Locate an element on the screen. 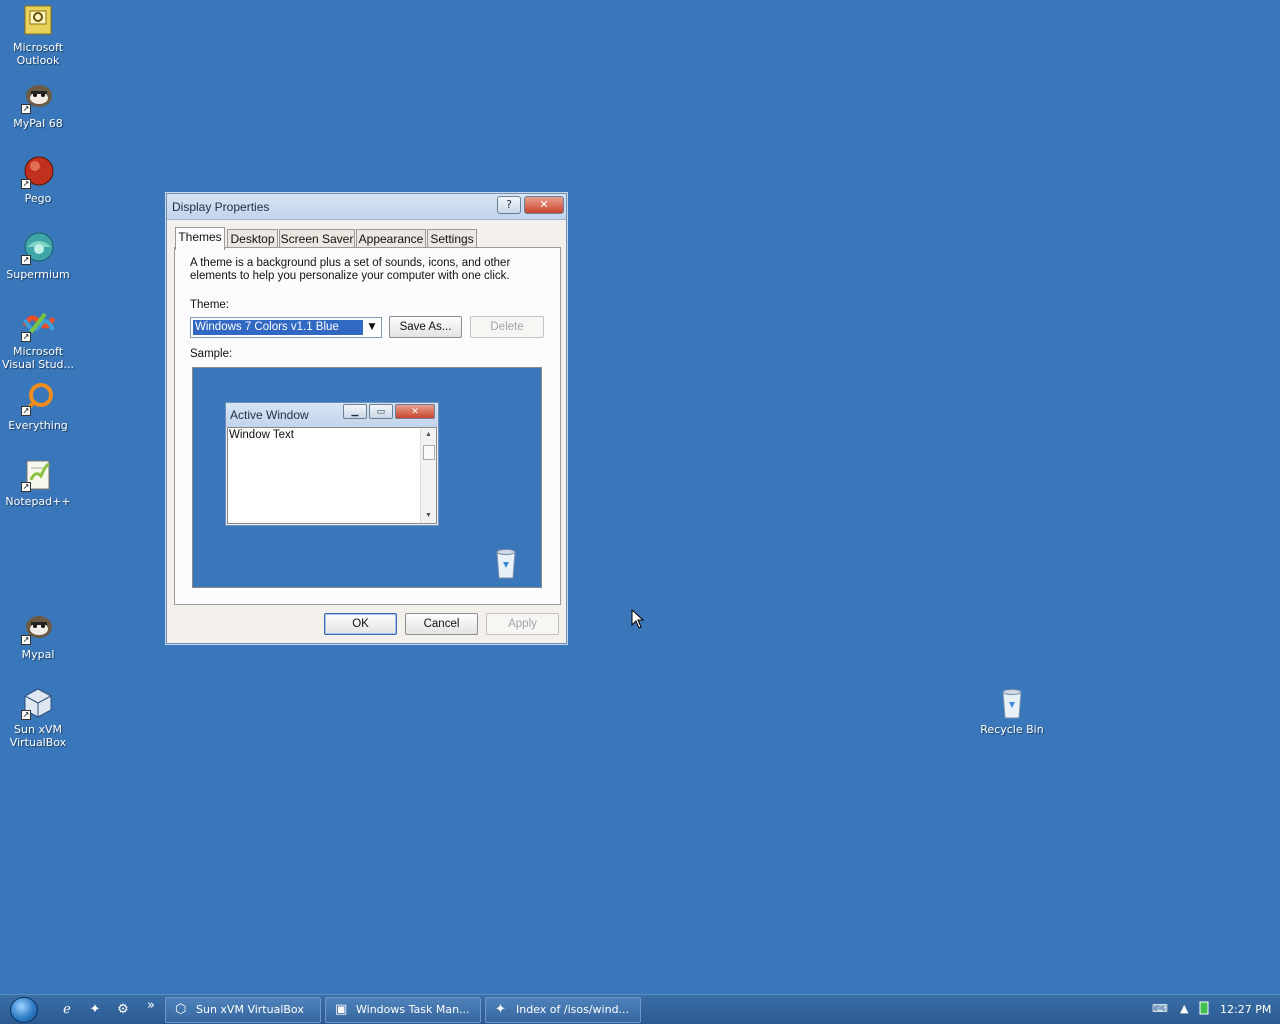 This screenshot has width=1280, height=1024. desktop-icon-notepadpp: ↗ Notepad++ is located at coordinates (38, 483).